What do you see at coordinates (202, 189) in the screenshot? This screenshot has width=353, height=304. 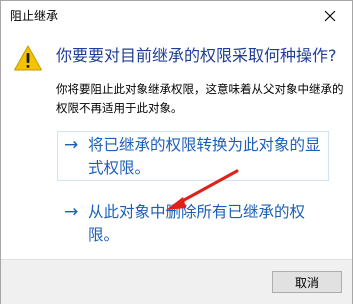 I see `annotation-arrow-icon` at bounding box center [202, 189].